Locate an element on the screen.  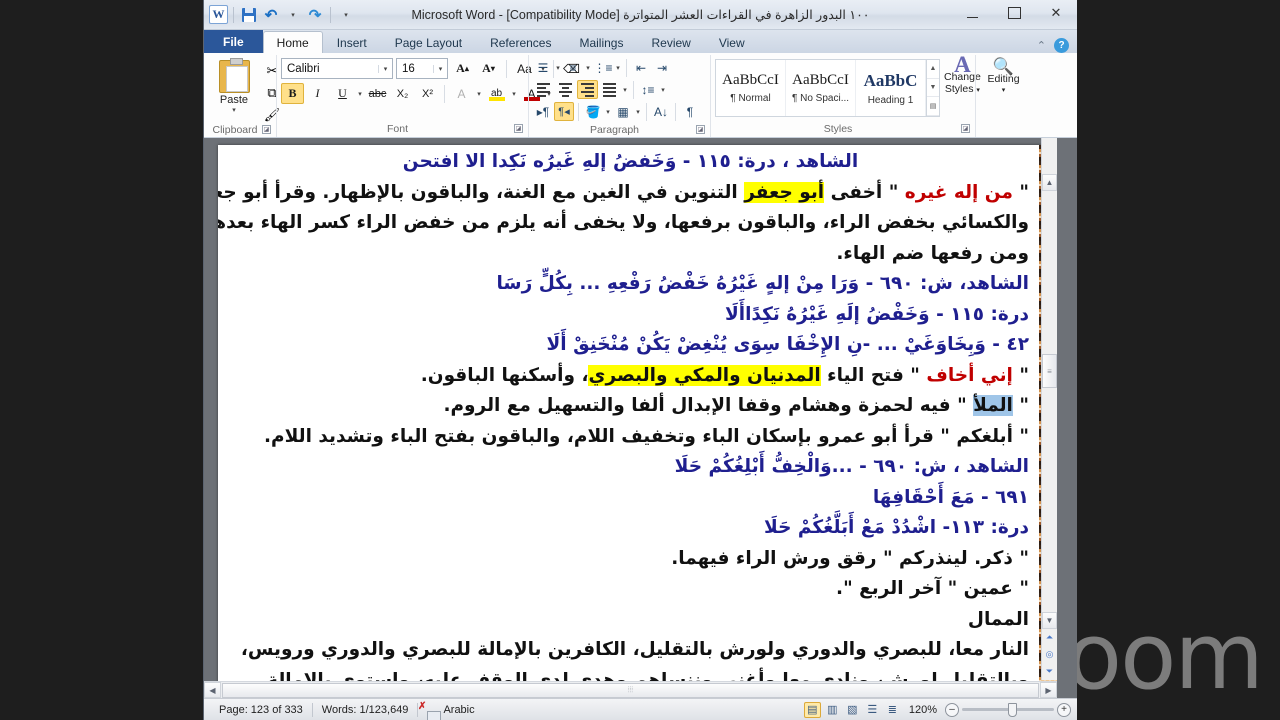
full-screen-reading-icon: ▥ is located at coordinates (832, 710).